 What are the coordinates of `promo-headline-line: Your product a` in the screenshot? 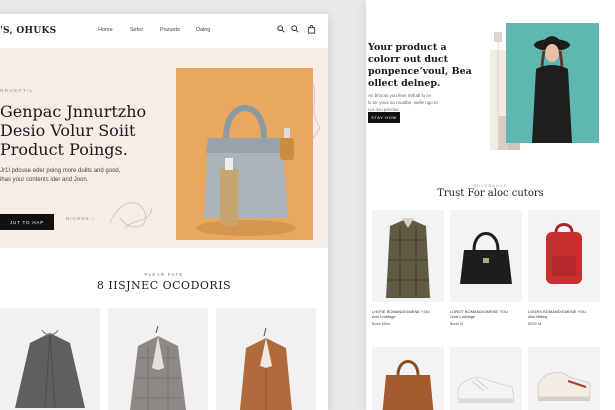 It's located at (407, 47).